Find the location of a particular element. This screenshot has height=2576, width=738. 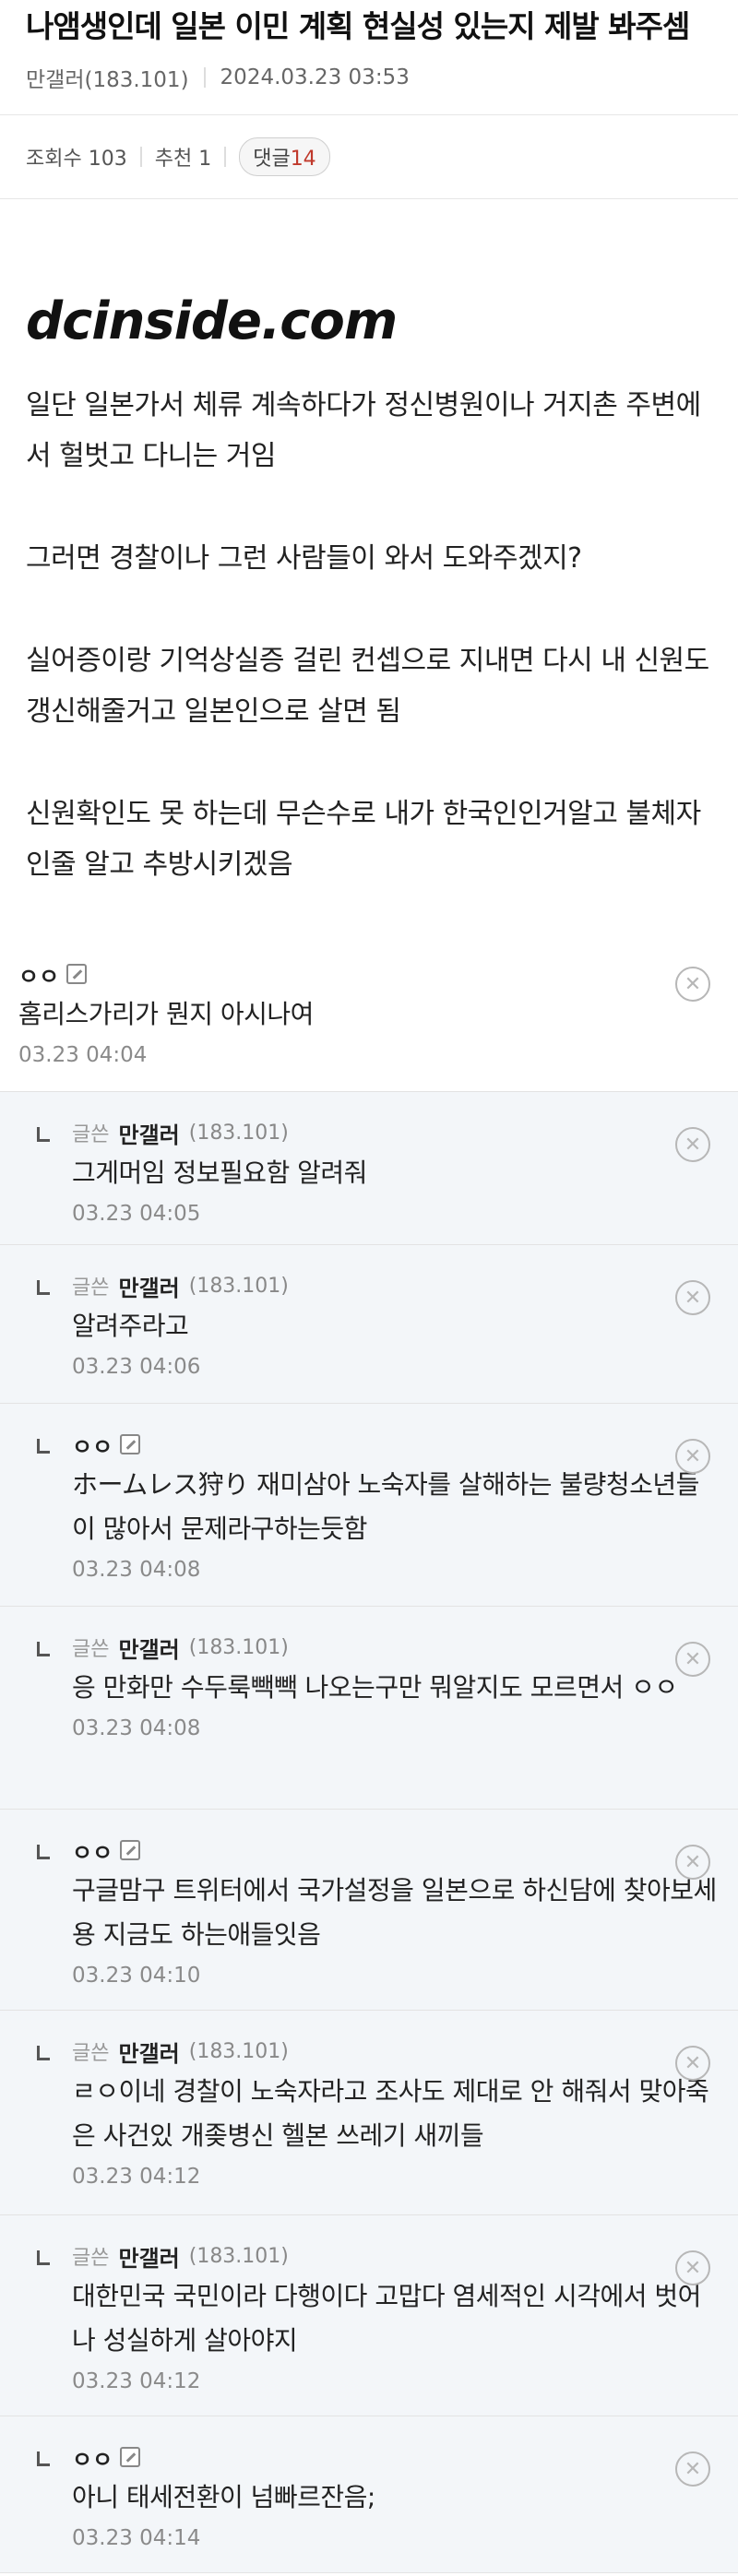

post-date: 2024.03.23 03:53 is located at coordinates (315, 77).